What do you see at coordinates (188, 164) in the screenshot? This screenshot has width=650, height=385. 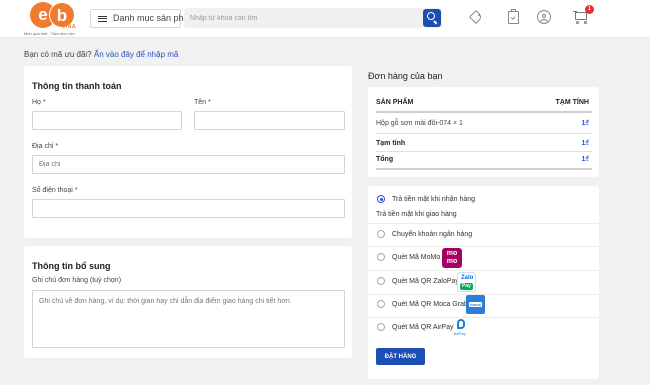 I see `address-field` at bounding box center [188, 164].